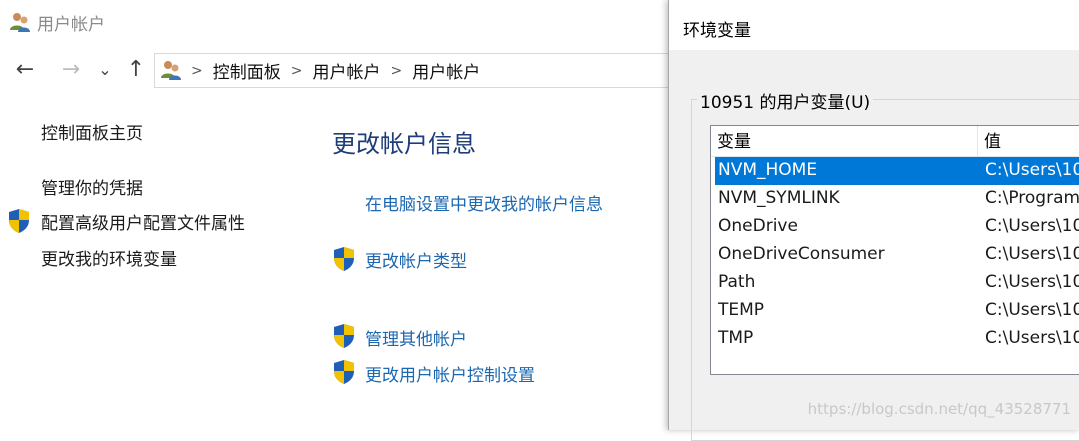 The height and width of the screenshot is (441, 1079). What do you see at coordinates (785, 100) in the screenshot?
I see `user-variables-group-label: 10951 的用户变量(U)` at bounding box center [785, 100].